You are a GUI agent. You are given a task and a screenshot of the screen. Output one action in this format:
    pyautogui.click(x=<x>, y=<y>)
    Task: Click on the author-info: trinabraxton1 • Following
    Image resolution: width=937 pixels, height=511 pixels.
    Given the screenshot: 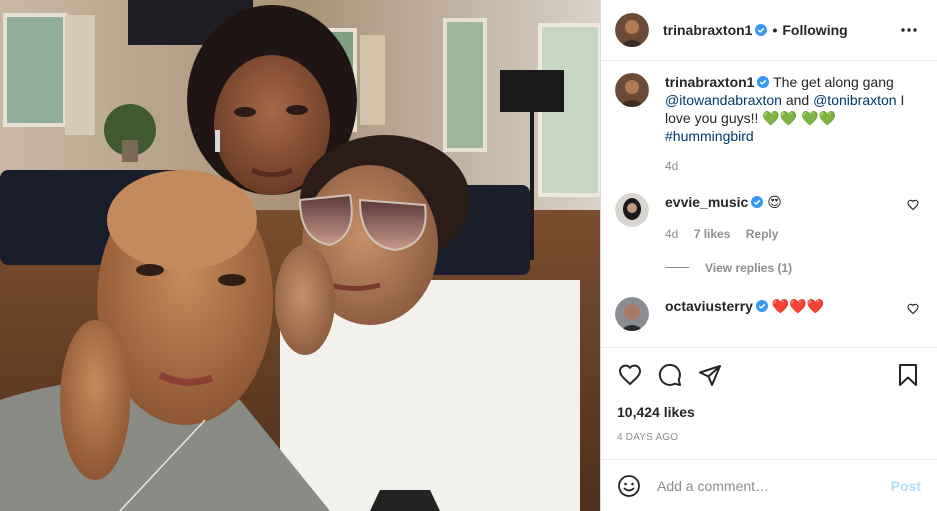 What is the action you would take?
    pyautogui.click(x=755, y=30)
    